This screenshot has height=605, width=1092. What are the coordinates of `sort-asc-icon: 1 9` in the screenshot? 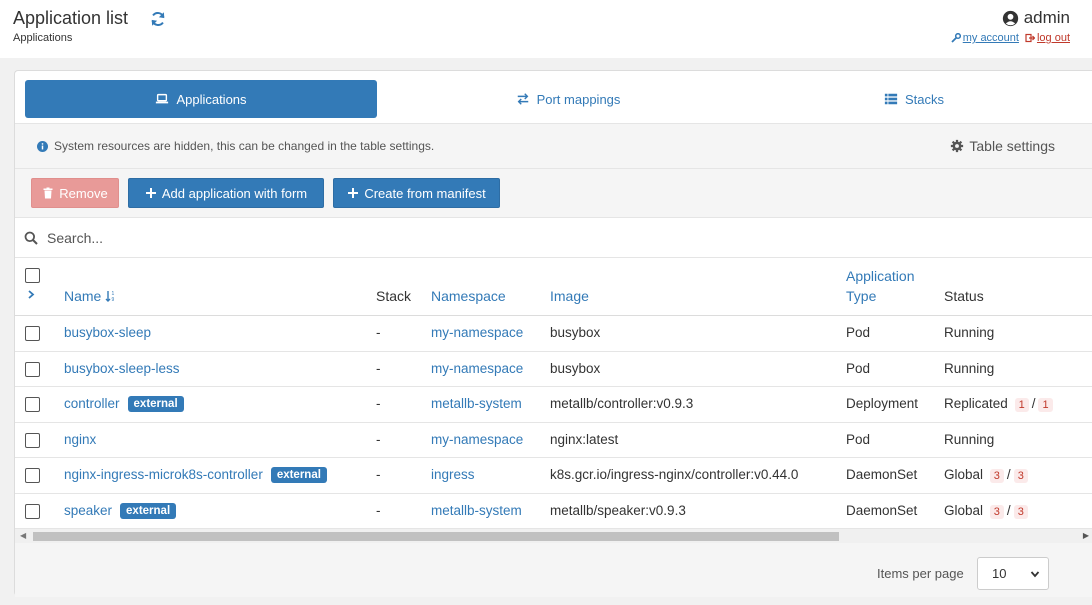 It's located at (110, 297).